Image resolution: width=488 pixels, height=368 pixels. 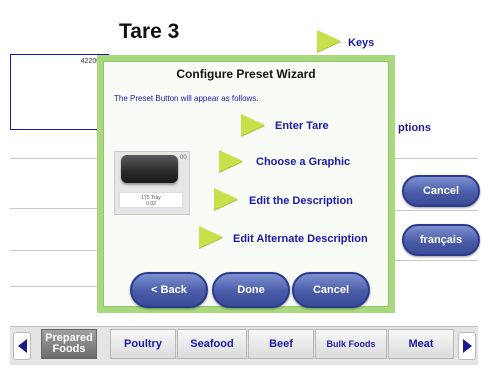 What do you see at coordinates (329, 41) in the screenshot?
I see `keys-arrow-icon` at bounding box center [329, 41].